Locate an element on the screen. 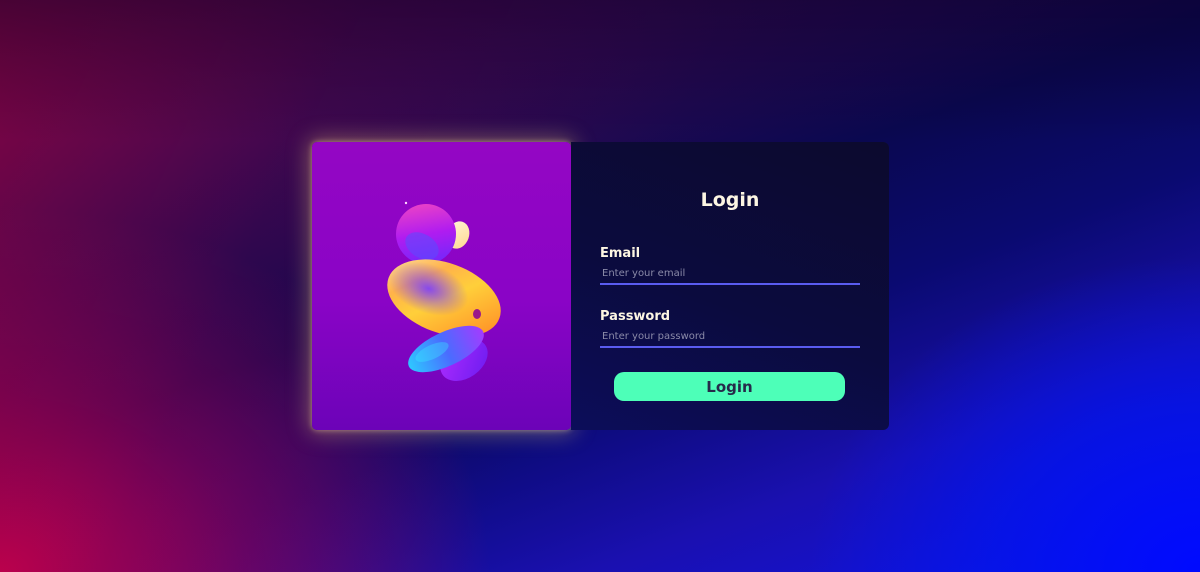  form-title: Login is located at coordinates (730, 200).